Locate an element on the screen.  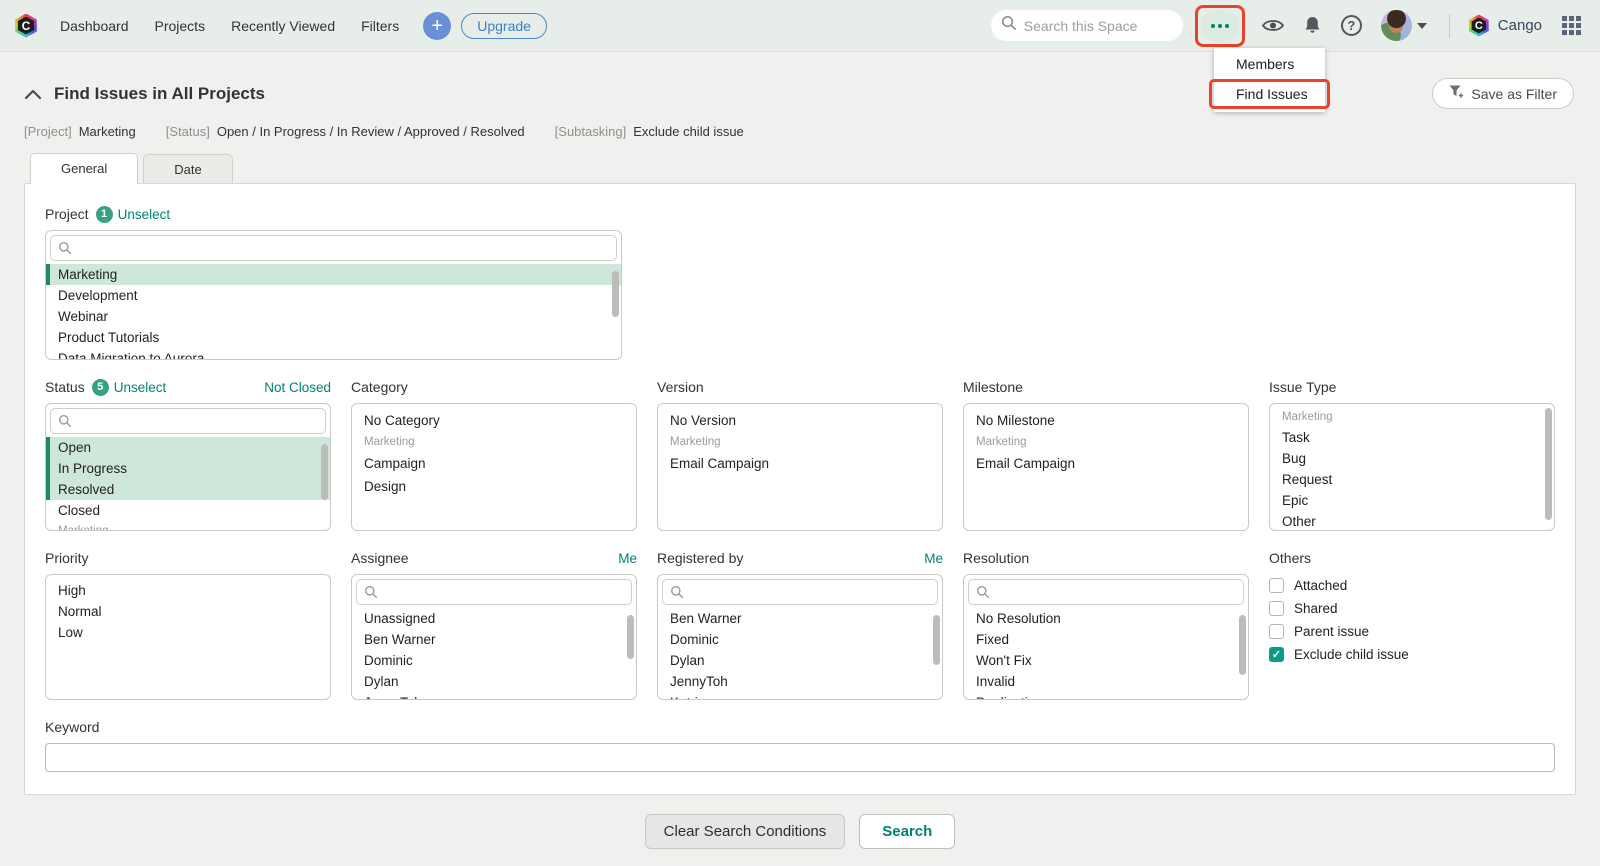
project-unselect-link: Unselect is located at coordinates (144, 214).